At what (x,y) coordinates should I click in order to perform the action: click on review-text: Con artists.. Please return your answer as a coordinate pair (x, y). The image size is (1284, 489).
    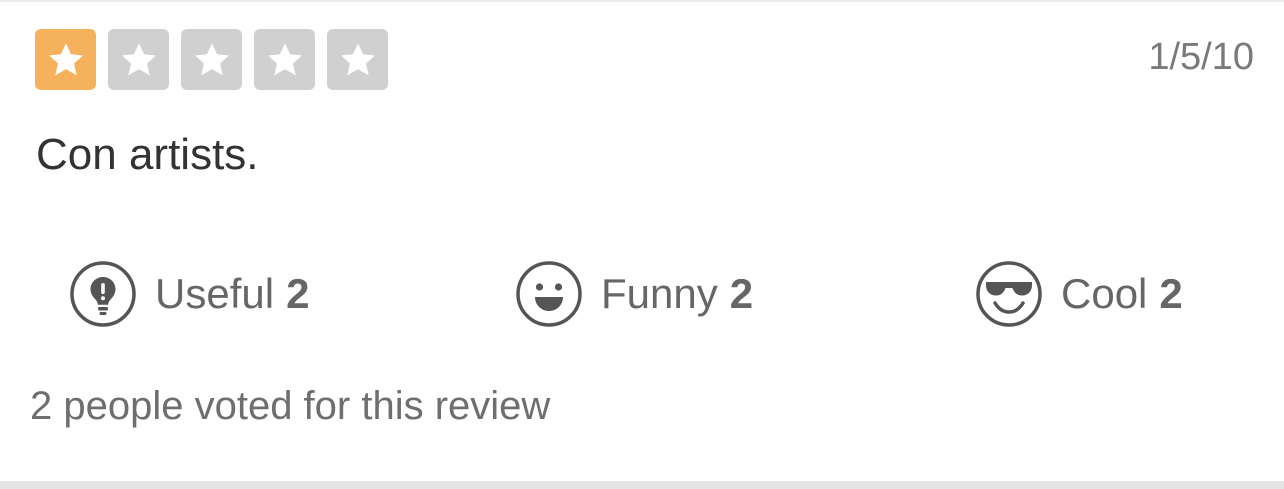
    Looking at the image, I should click on (147, 154).